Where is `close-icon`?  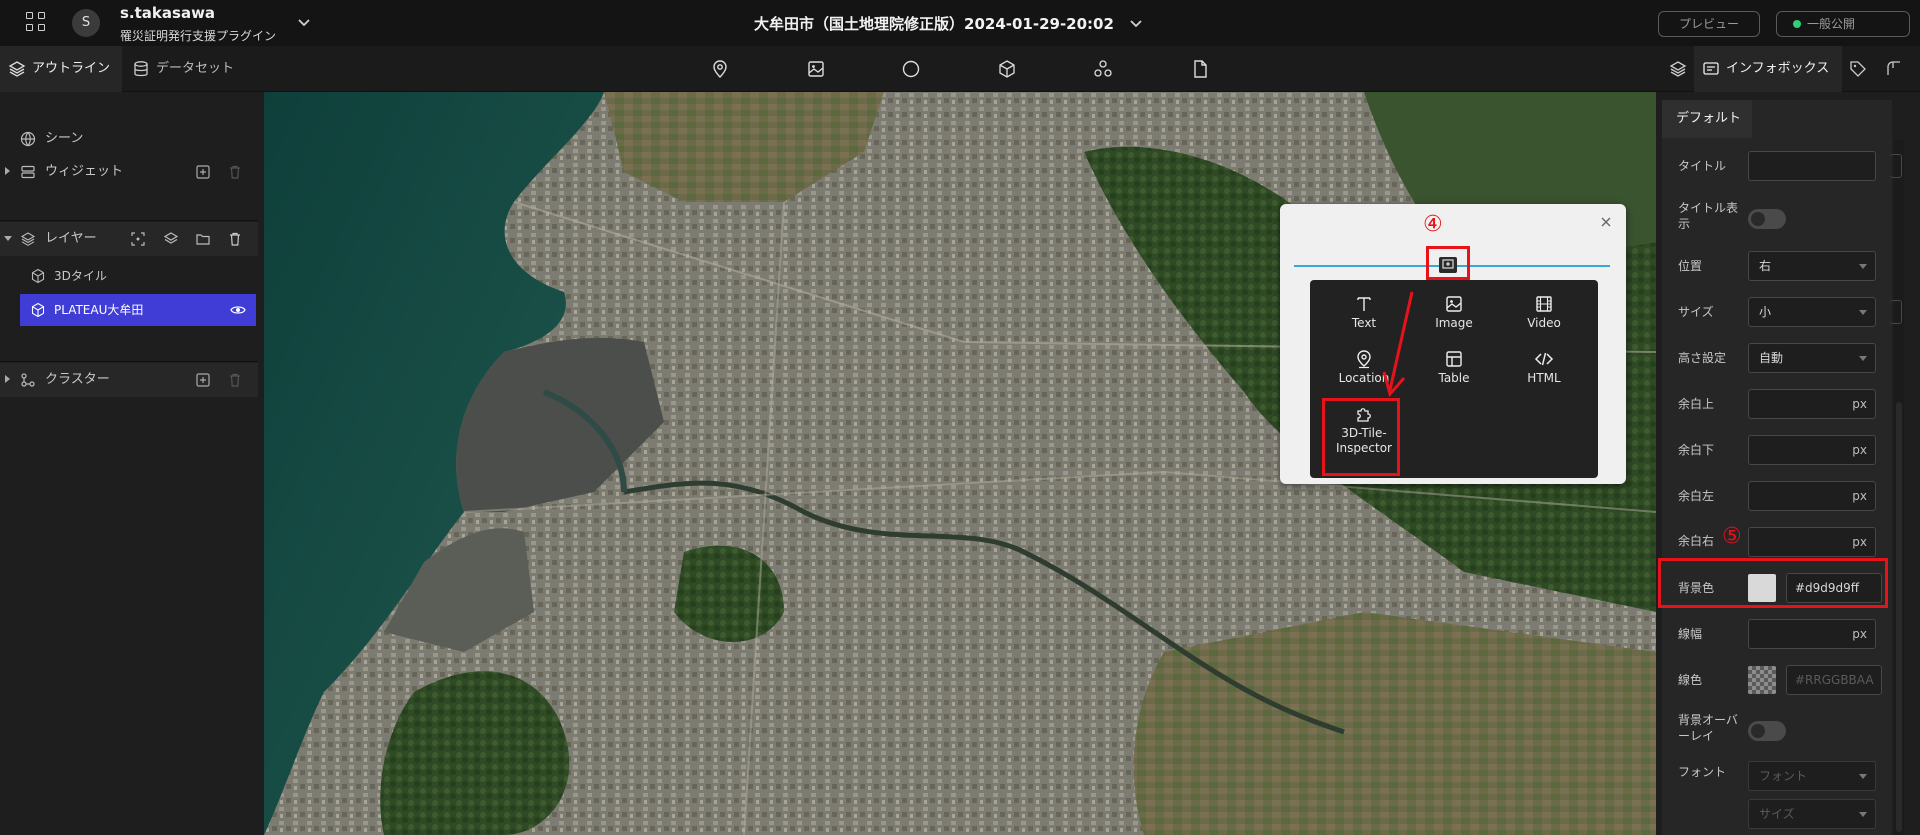 close-icon is located at coordinates (1606, 222).